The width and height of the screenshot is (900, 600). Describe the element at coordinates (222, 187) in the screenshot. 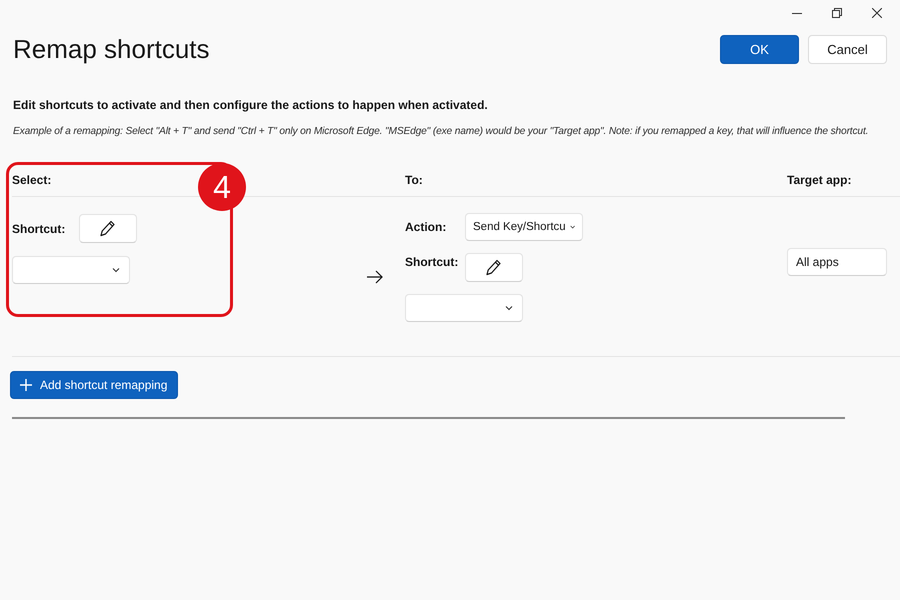

I see `step-number-badge: 4` at that location.